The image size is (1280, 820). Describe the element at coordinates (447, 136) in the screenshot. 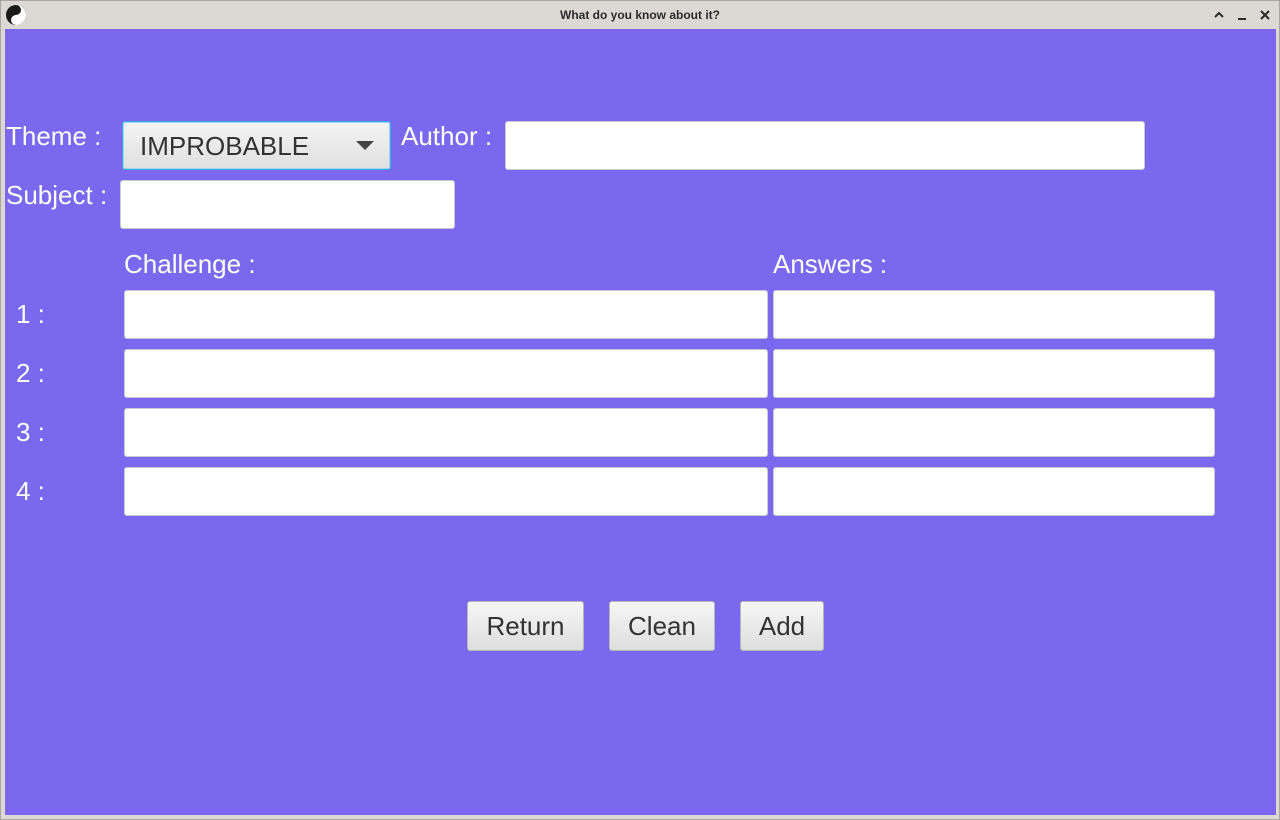

I see `author-label: Author :` at that location.